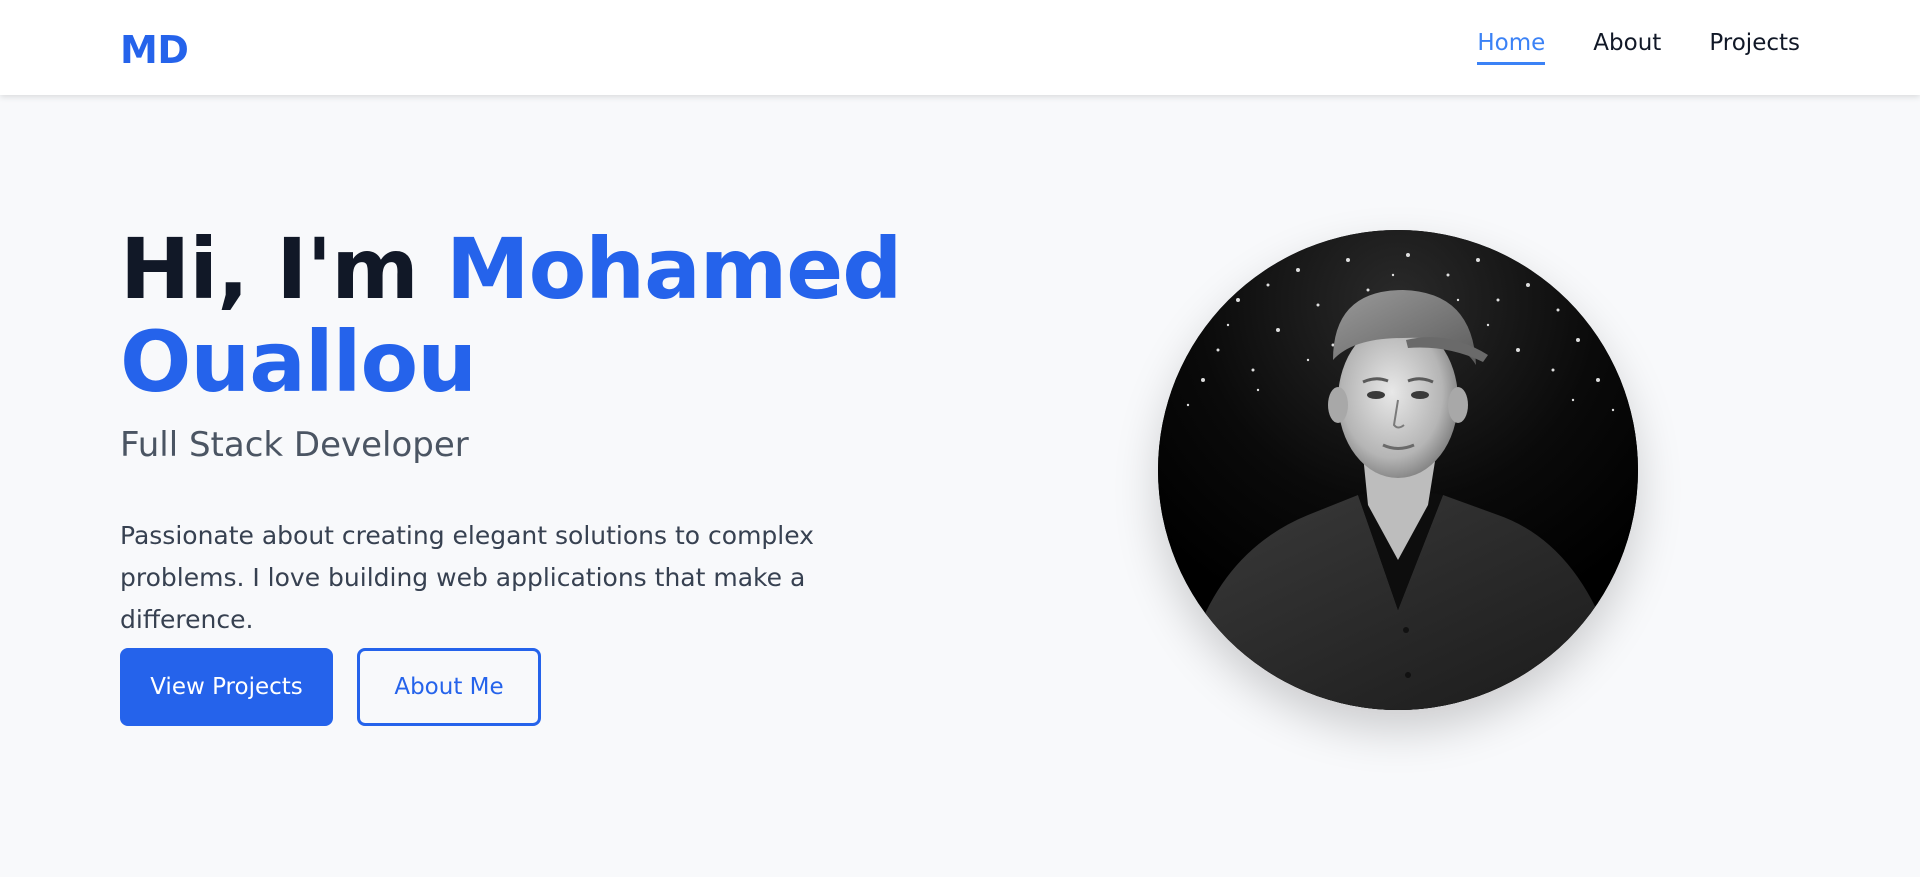 The image size is (1920, 877). I want to click on hero-greeting: Hi, I'm, so click(283, 269).